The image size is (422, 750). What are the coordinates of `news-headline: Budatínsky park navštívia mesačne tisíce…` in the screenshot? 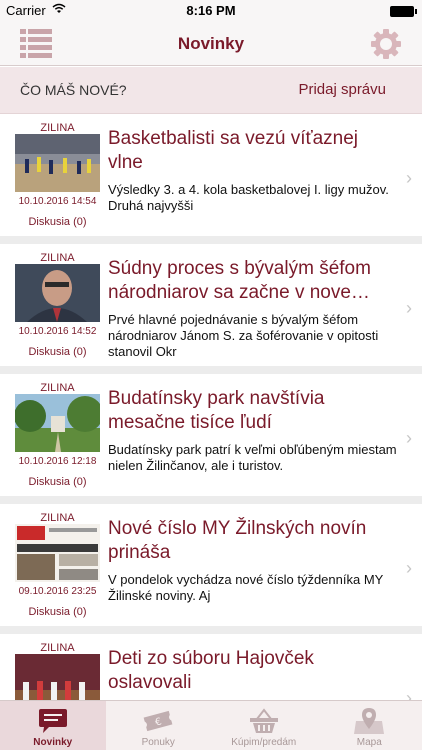 It's located at (216, 410).